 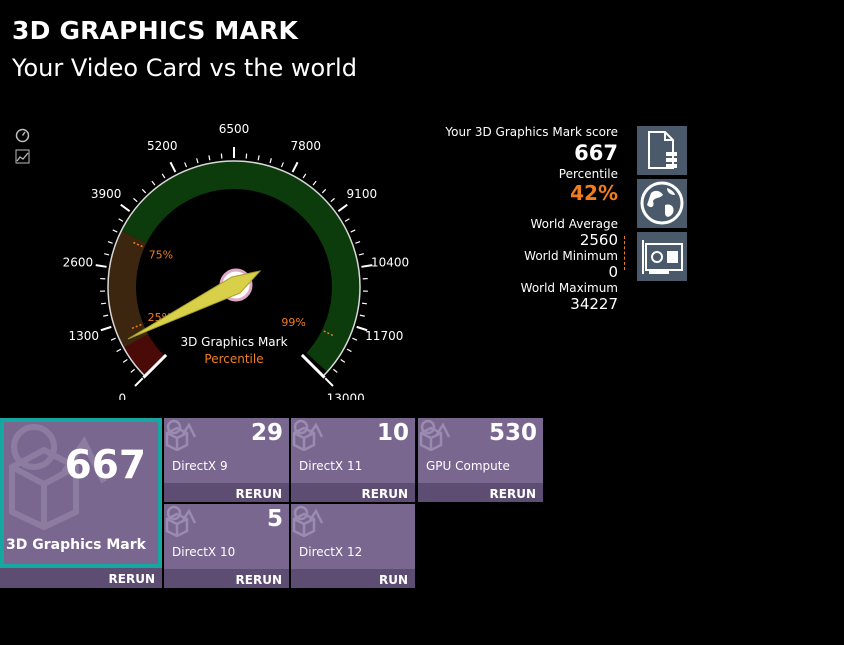 What do you see at coordinates (613, 272) in the screenshot?
I see `world-min-value: 0` at bounding box center [613, 272].